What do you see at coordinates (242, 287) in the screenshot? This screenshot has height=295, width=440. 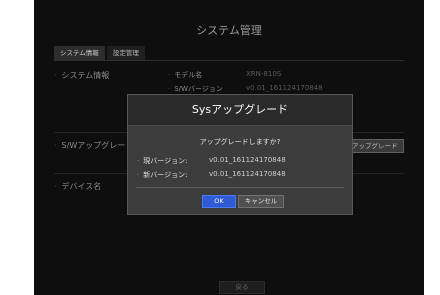 I see `back-button: 戻る` at bounding box center [242, 287].